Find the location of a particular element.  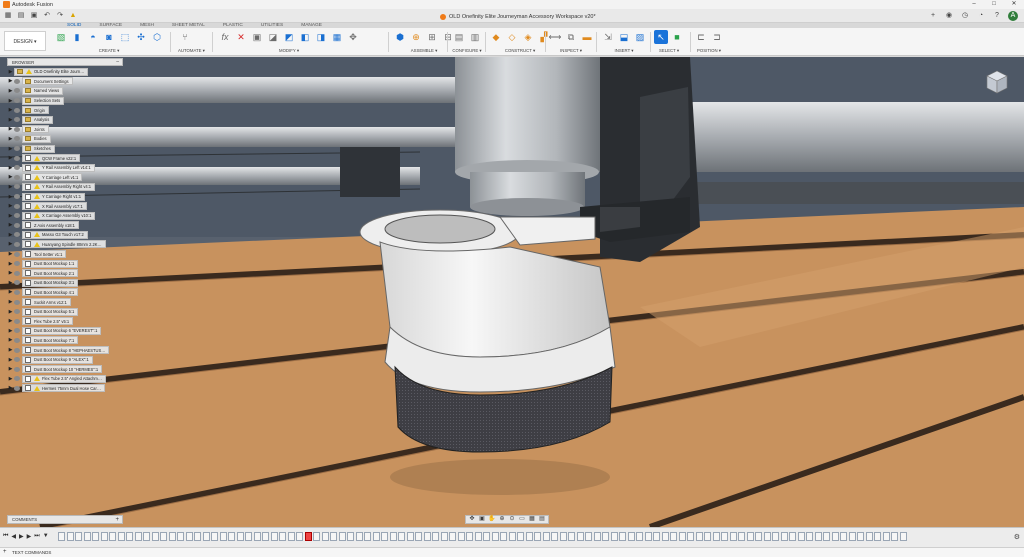

browser-item: ▶ Y Rail Assembly Left v14:1 is located at coordinates (65, 168).